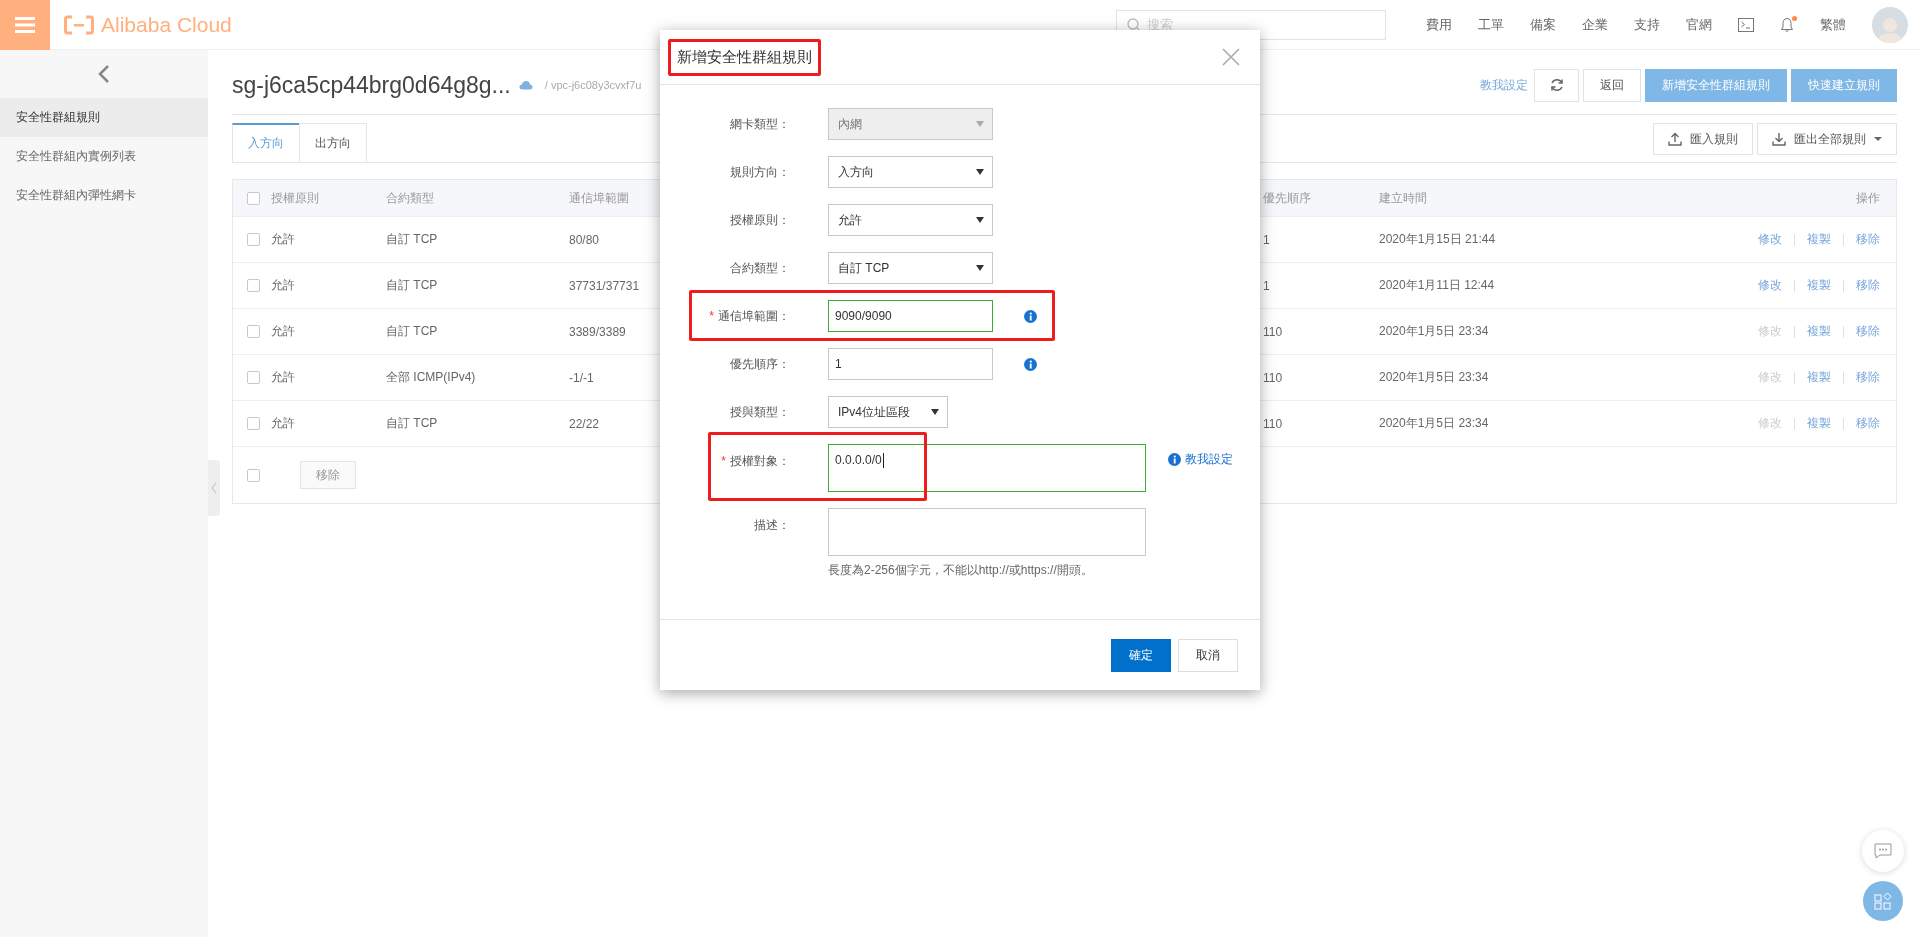 The image size is (1920, 937). Describe the element at coordinates (1612, 85) in the screenshot. I see `header-button: 返回` at that location.